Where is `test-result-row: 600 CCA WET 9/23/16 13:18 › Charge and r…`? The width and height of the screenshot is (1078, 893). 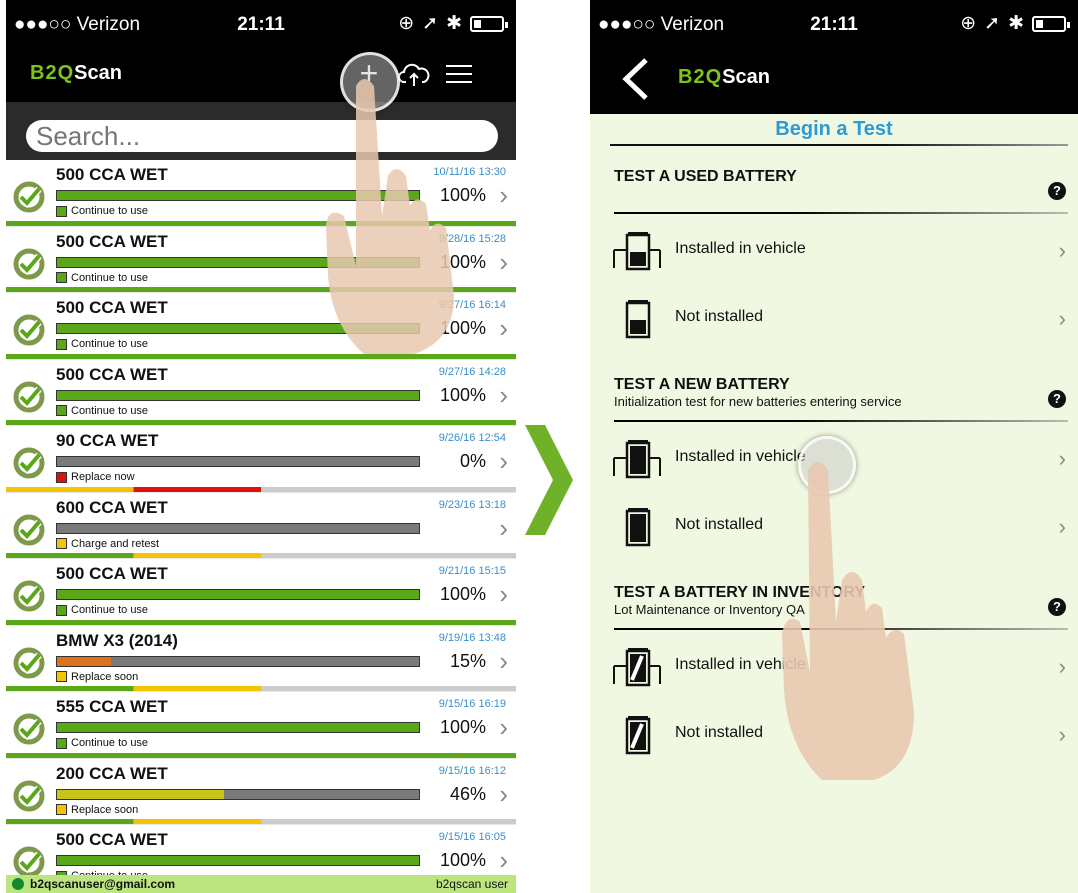 test-result-row: 600 CCA WET 9/23/16 13:18 › Charge and r… is located at coordinates (261, 525).